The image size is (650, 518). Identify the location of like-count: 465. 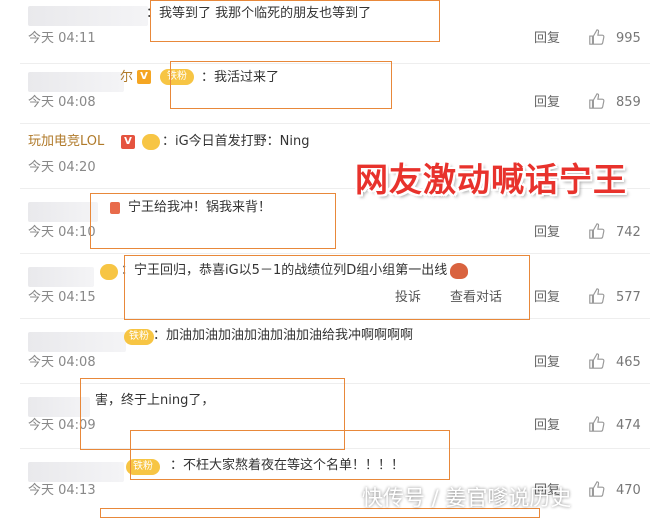
(628, 362).